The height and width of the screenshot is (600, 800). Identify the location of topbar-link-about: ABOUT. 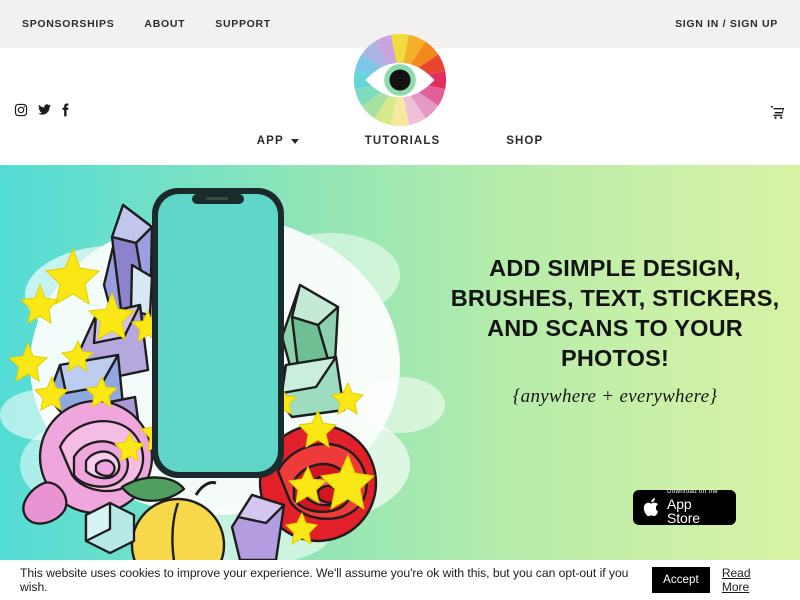
(164, 24).